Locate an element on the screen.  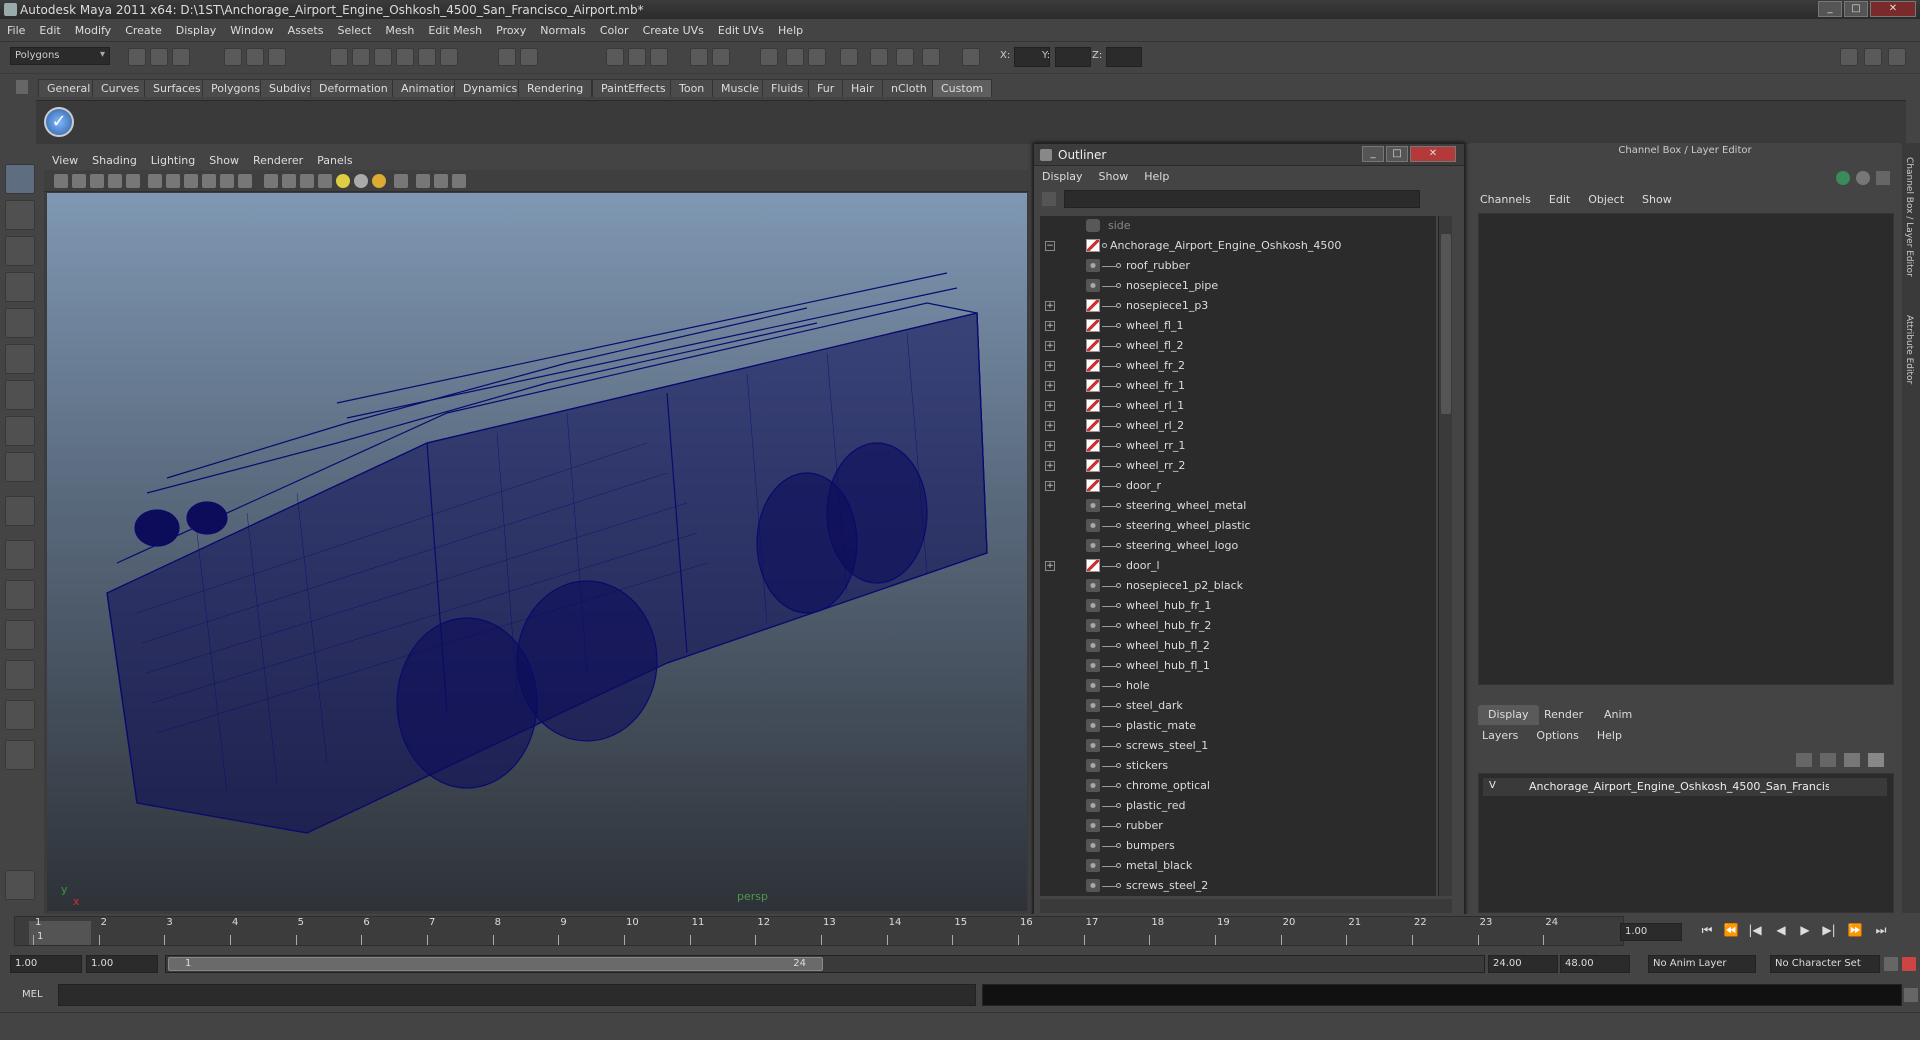
outliner-item: screws_steel_1 is located at coordinates (1238, 746).